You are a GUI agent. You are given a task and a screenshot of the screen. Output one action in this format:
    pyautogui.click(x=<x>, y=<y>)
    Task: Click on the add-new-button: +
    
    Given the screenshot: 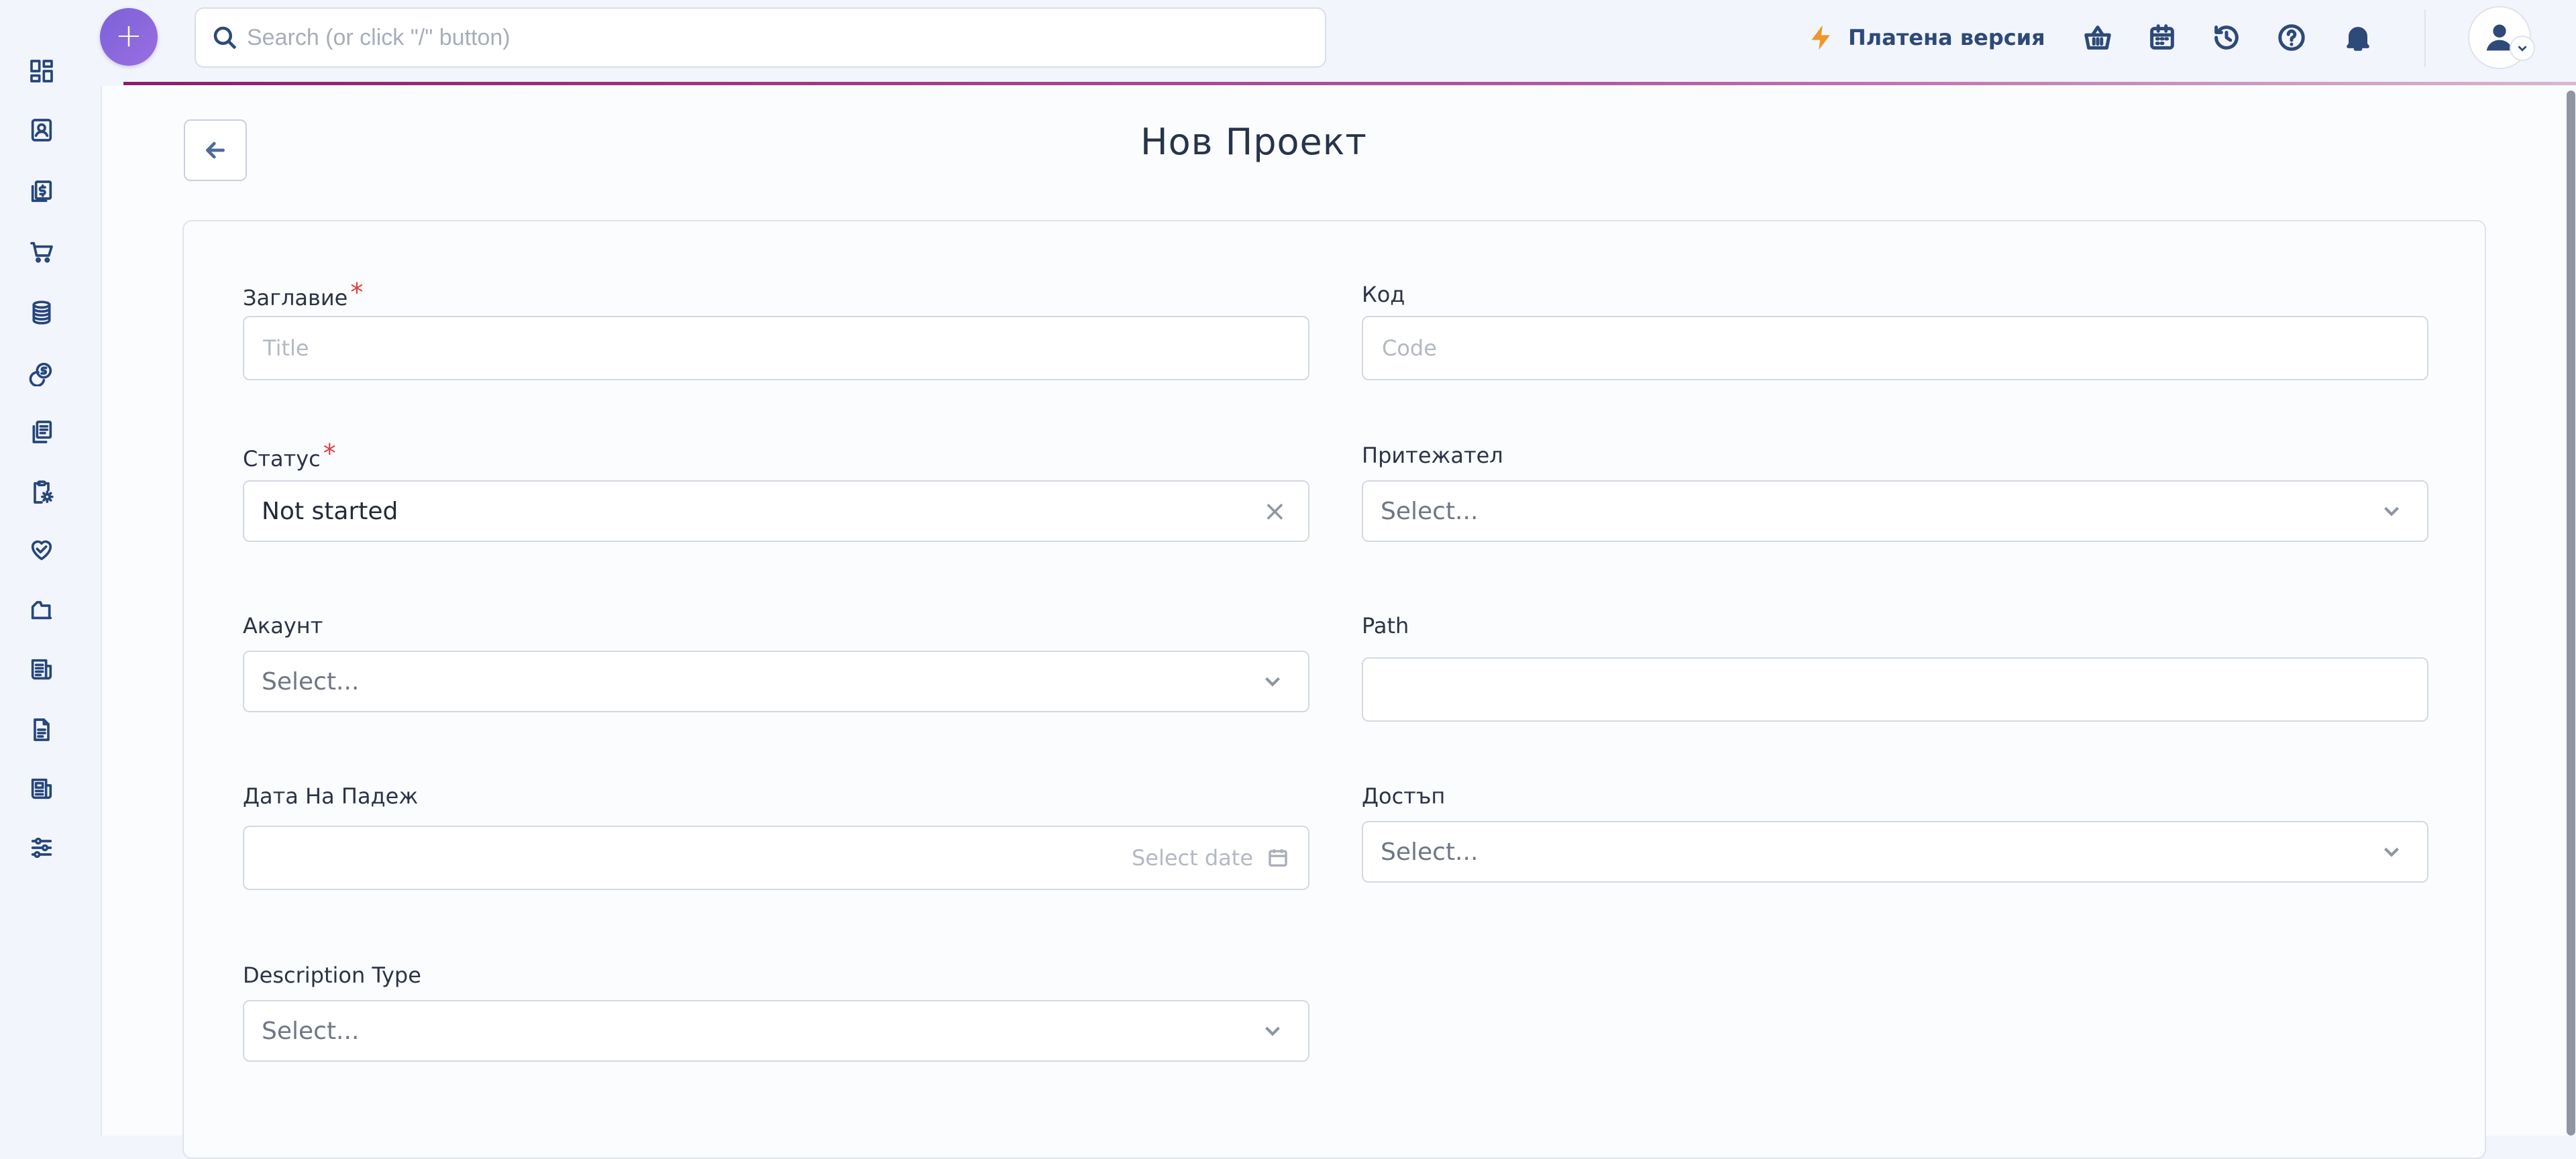 What is the action you would take?
    pyautogui.click(x=129, y=37)
    